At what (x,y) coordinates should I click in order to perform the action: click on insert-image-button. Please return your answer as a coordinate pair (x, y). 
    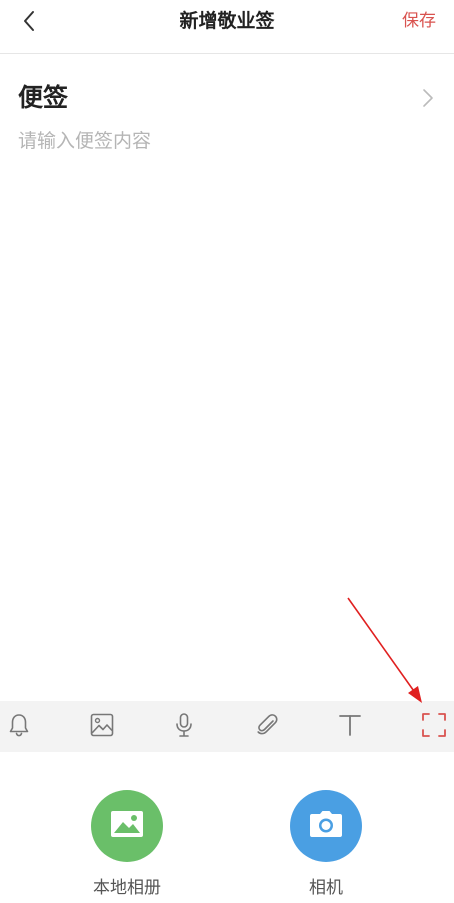
    Looking at the image, I should click on (102, 727).